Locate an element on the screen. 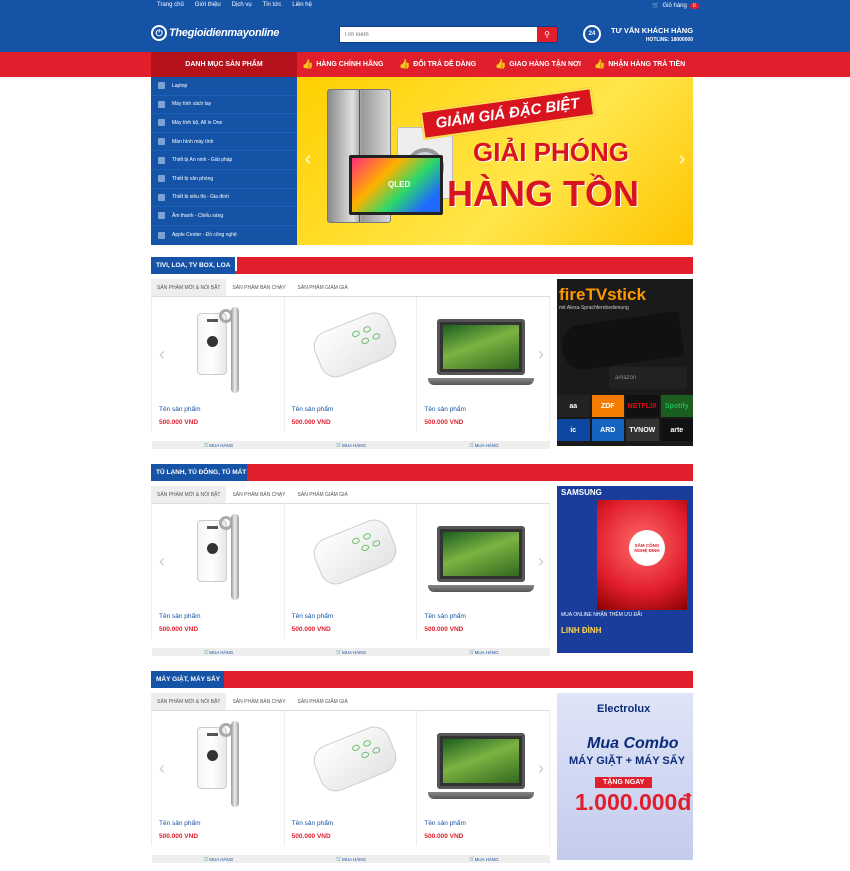 The width and height of the screenshot is (850, 871). banner-prev-arrow: ‹ is located at coordinates (308, 159).